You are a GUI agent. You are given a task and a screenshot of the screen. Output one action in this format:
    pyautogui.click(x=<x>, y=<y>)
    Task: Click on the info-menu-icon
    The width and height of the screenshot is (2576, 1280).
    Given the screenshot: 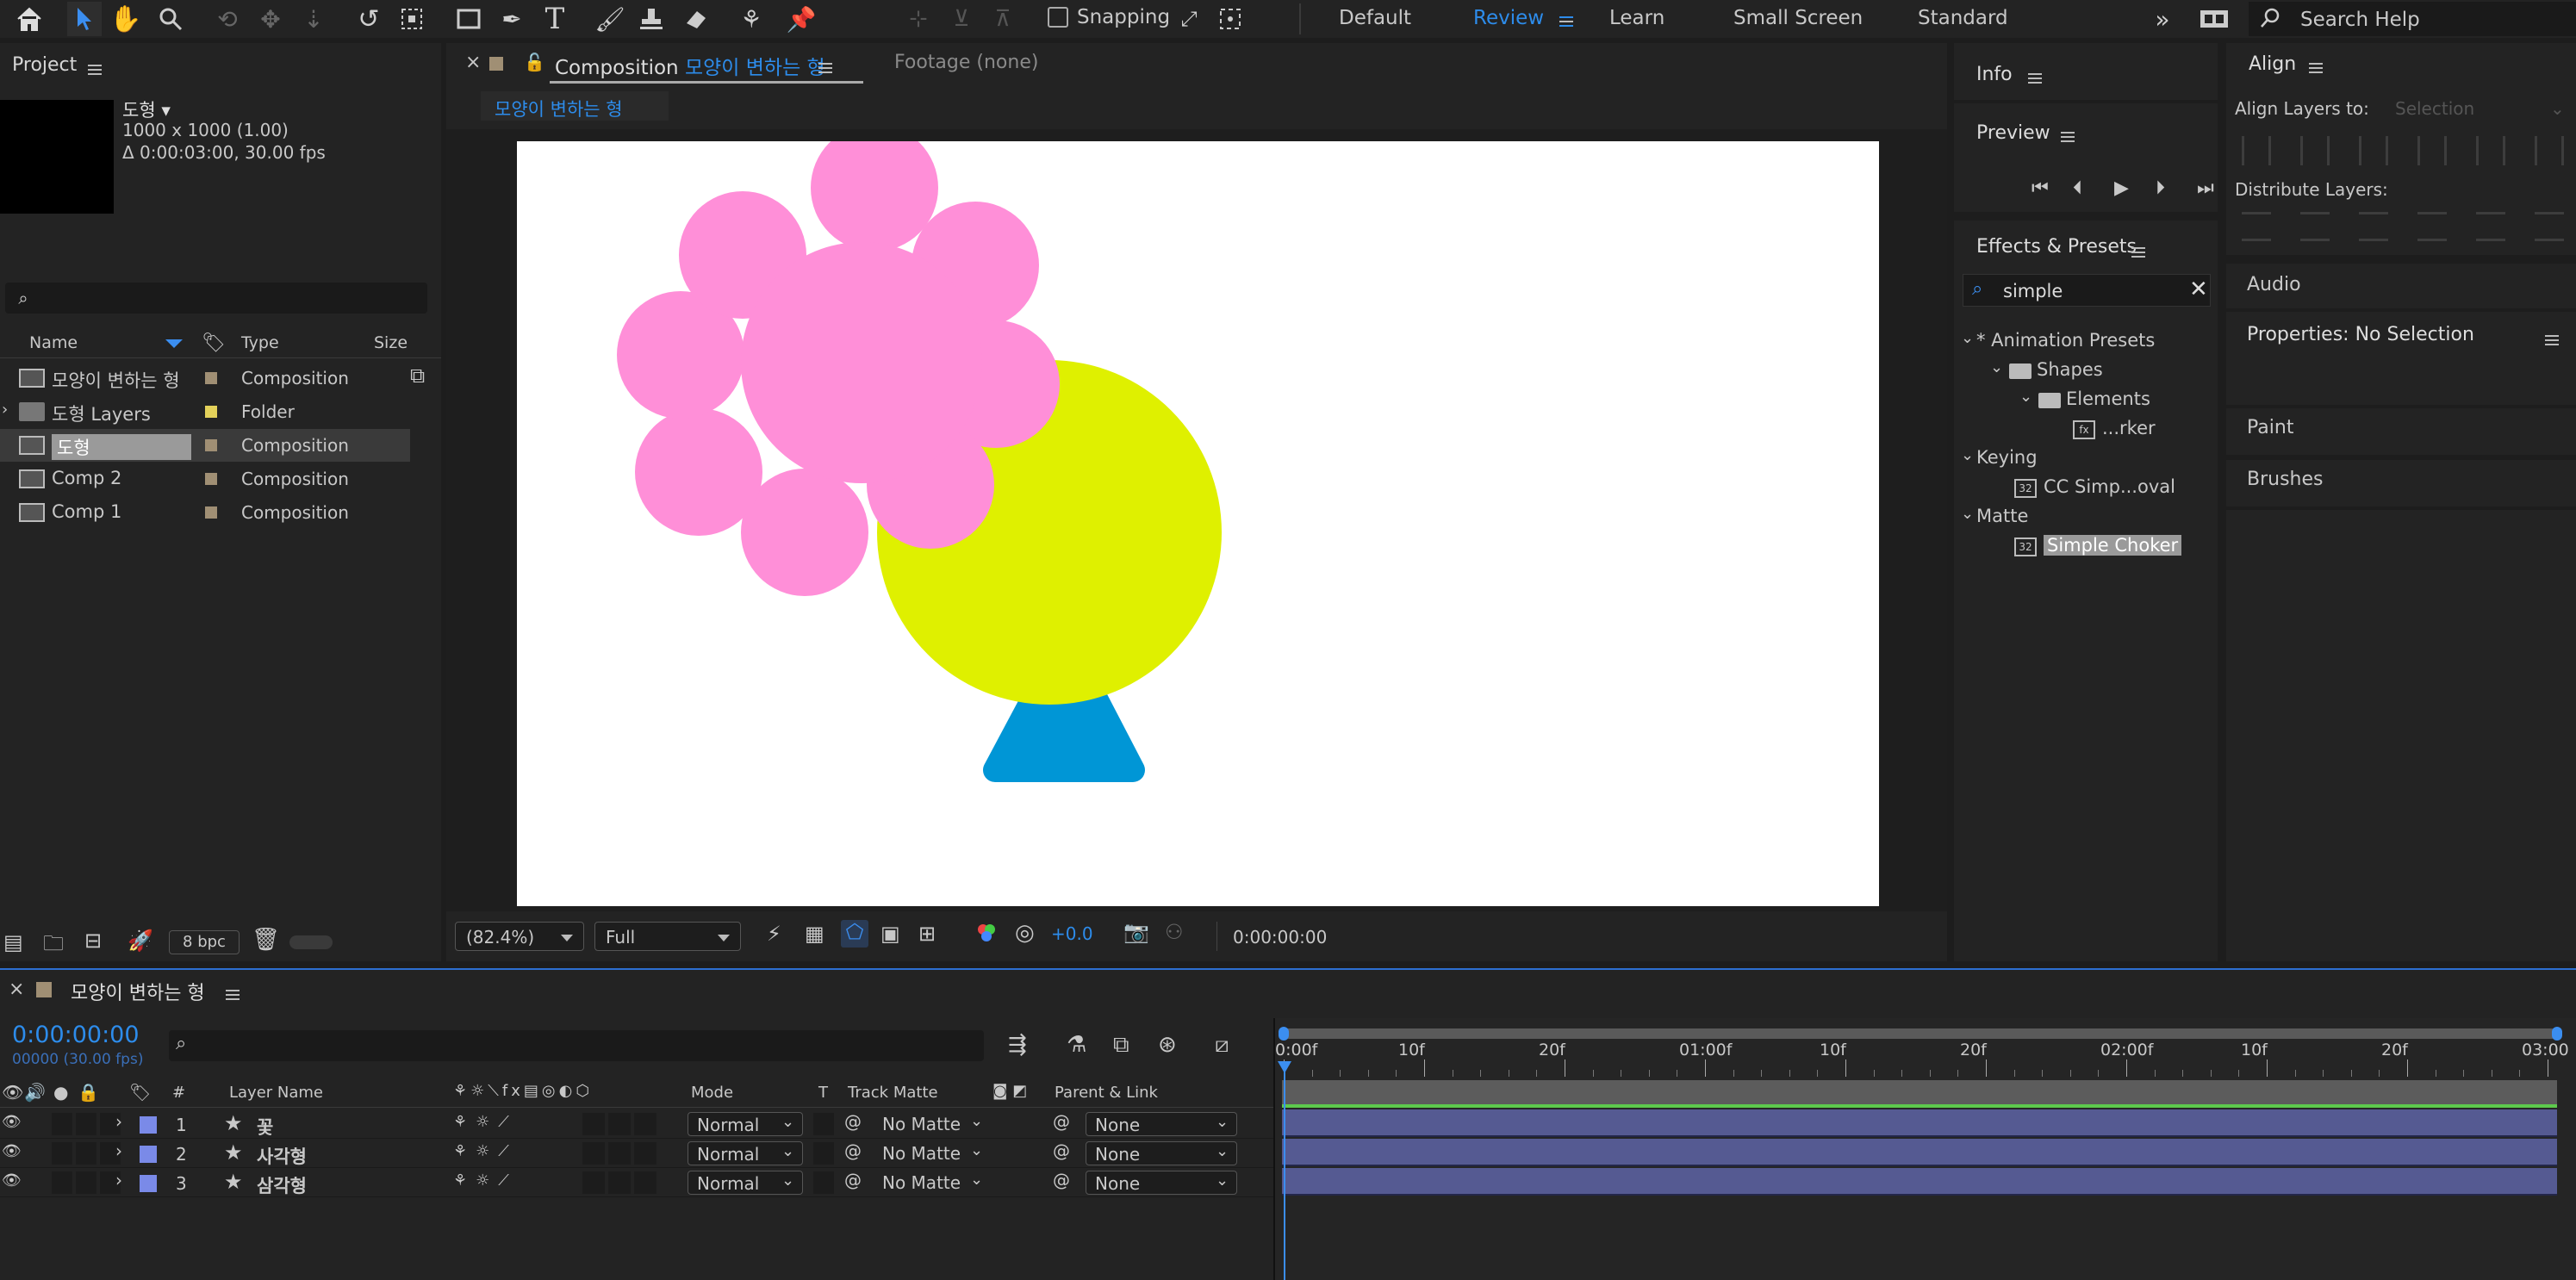 What is the action you would take?
    pyautogui.click(x=2035, y=77)
    